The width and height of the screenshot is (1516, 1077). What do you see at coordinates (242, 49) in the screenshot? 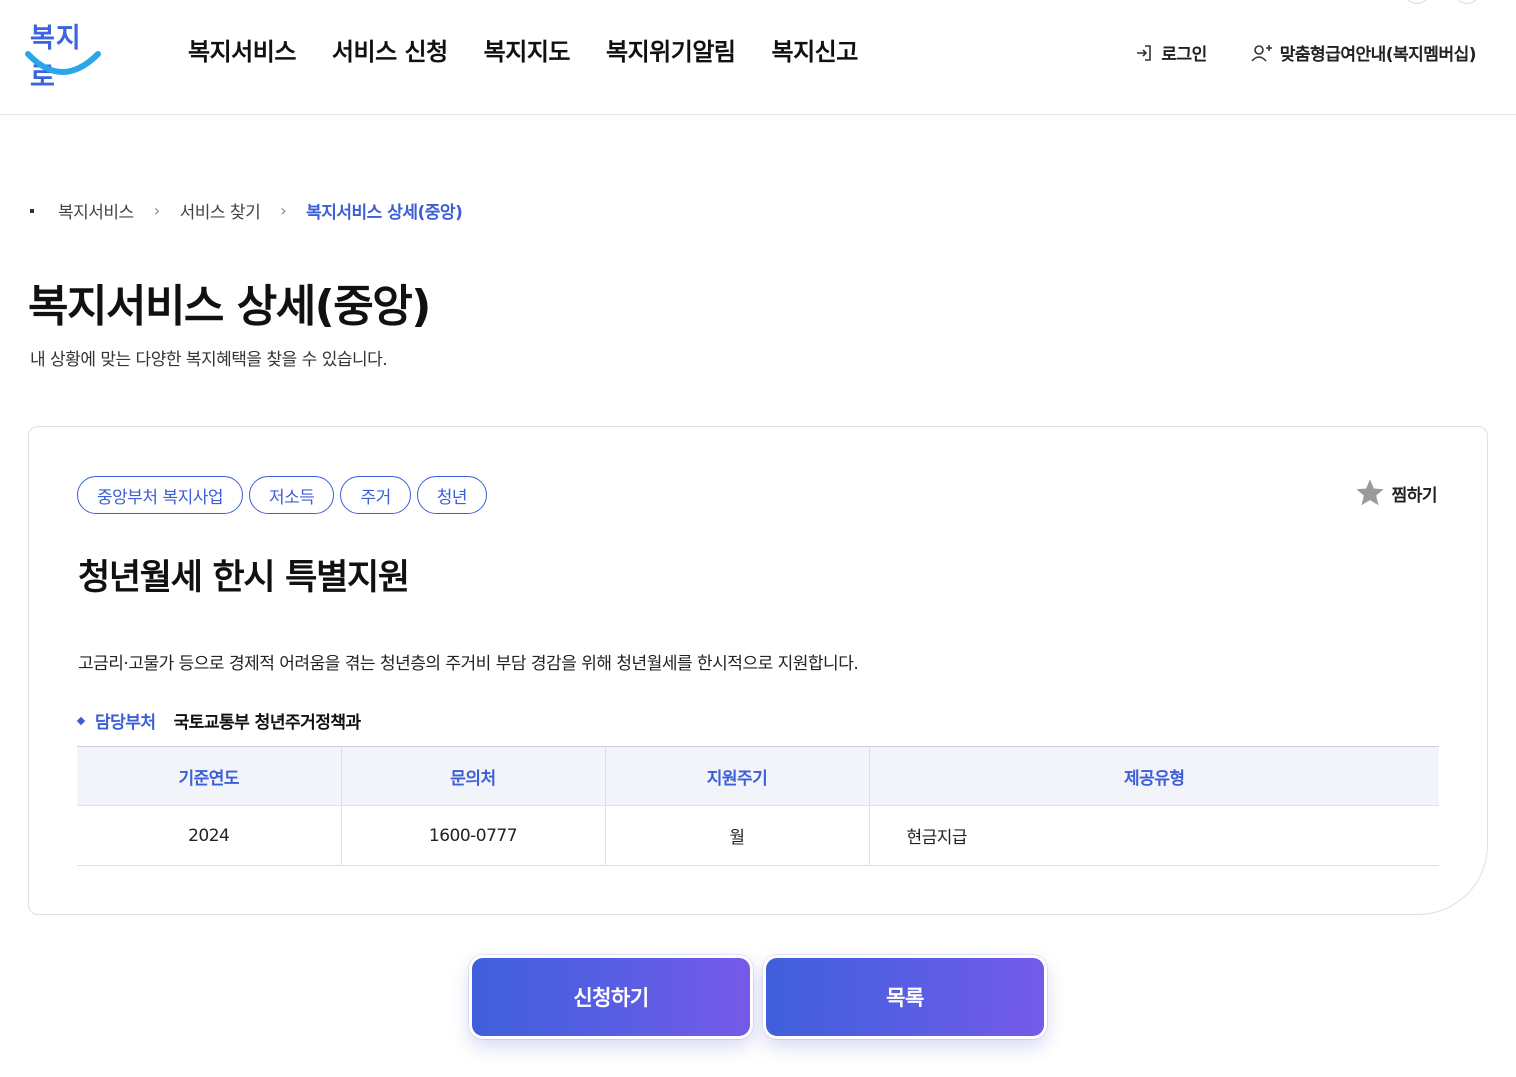
I see `nav-item-welfare-service: 복지서비스` at bounding box center [242, 49].